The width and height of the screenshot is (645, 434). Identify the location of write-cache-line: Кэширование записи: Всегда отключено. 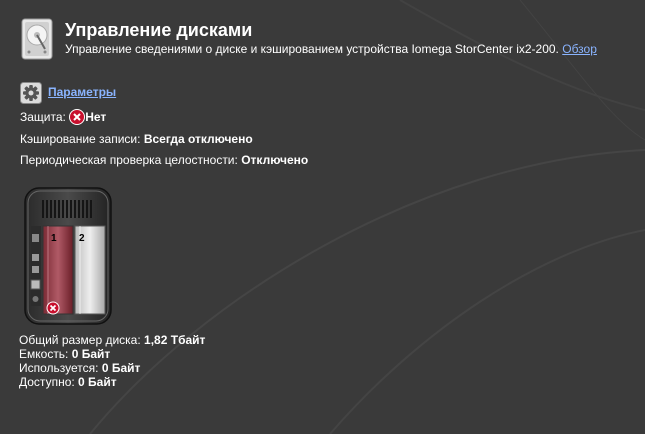
(136, 139).